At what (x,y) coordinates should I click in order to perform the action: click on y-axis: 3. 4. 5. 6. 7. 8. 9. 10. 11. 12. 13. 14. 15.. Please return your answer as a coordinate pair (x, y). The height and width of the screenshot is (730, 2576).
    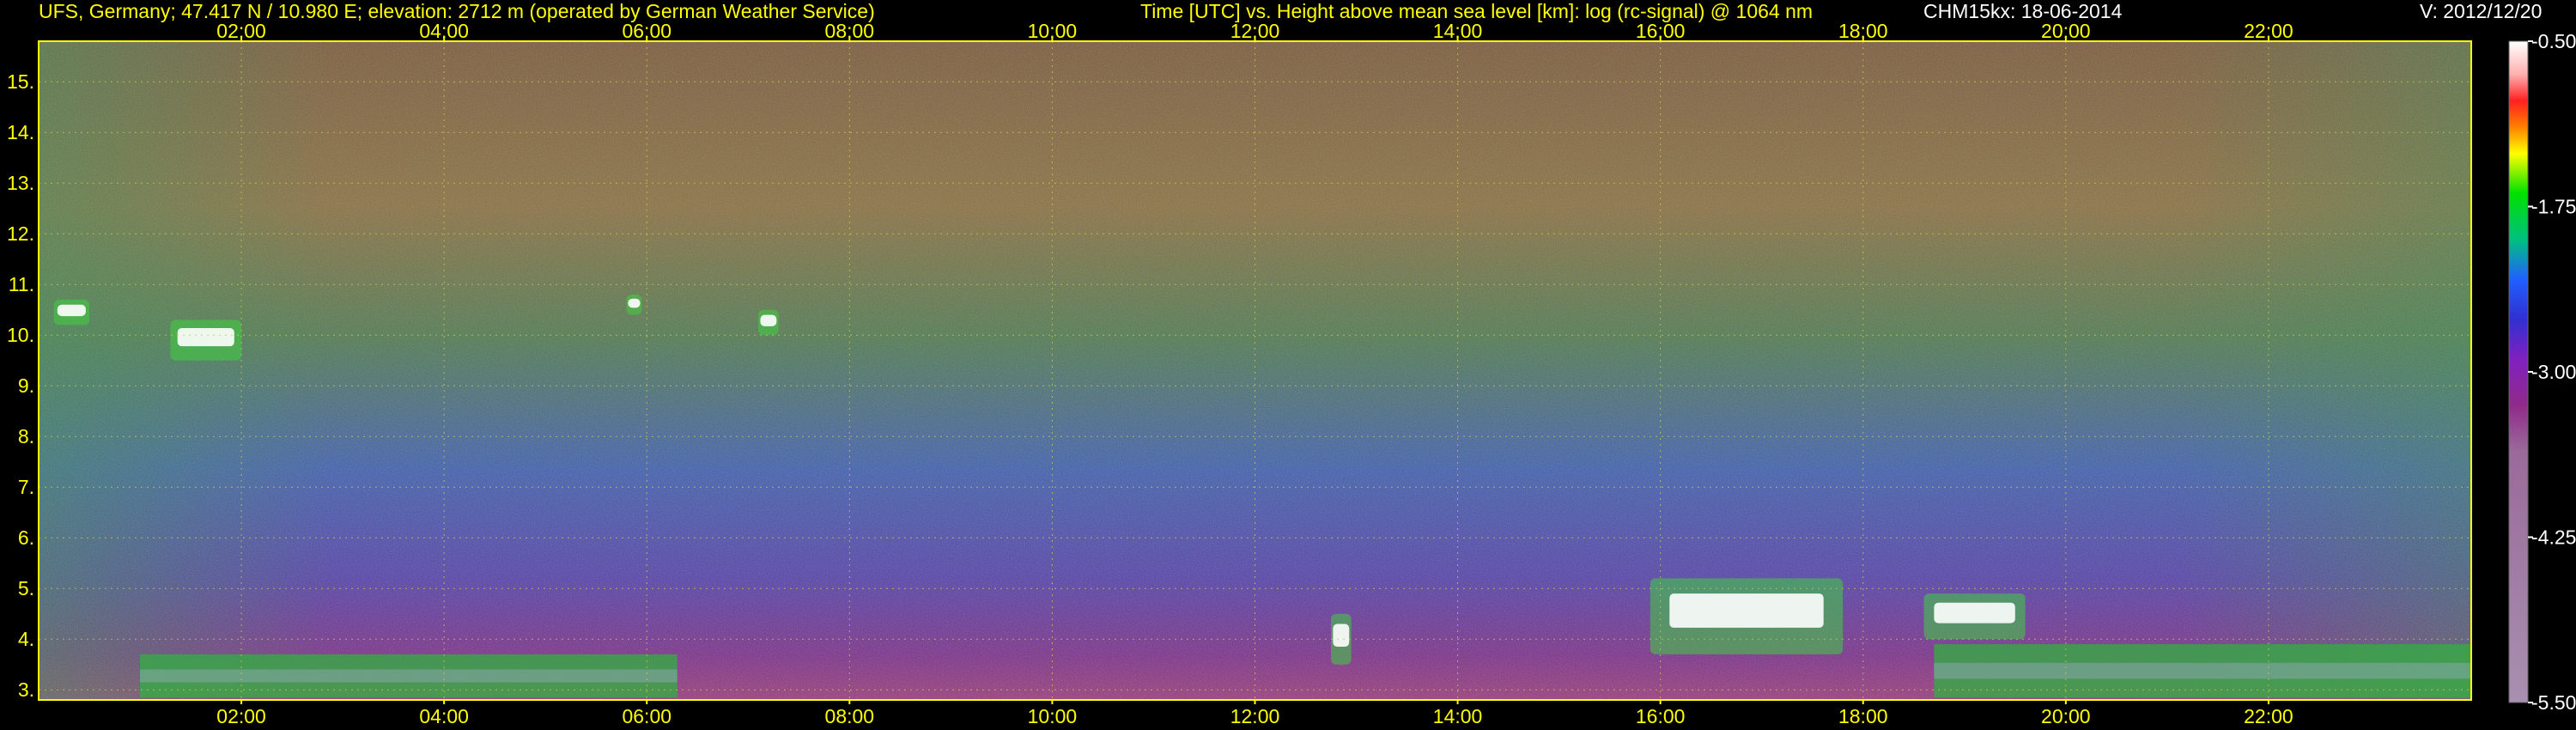
    Looking at the image, I should click on (21, 385).